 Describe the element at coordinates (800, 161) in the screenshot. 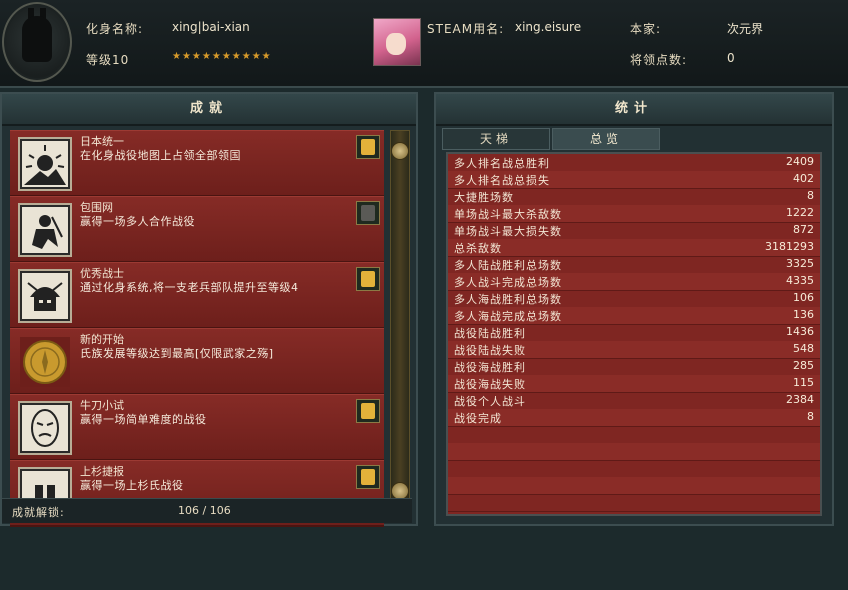

I see `stat-value: 2409` at that location.